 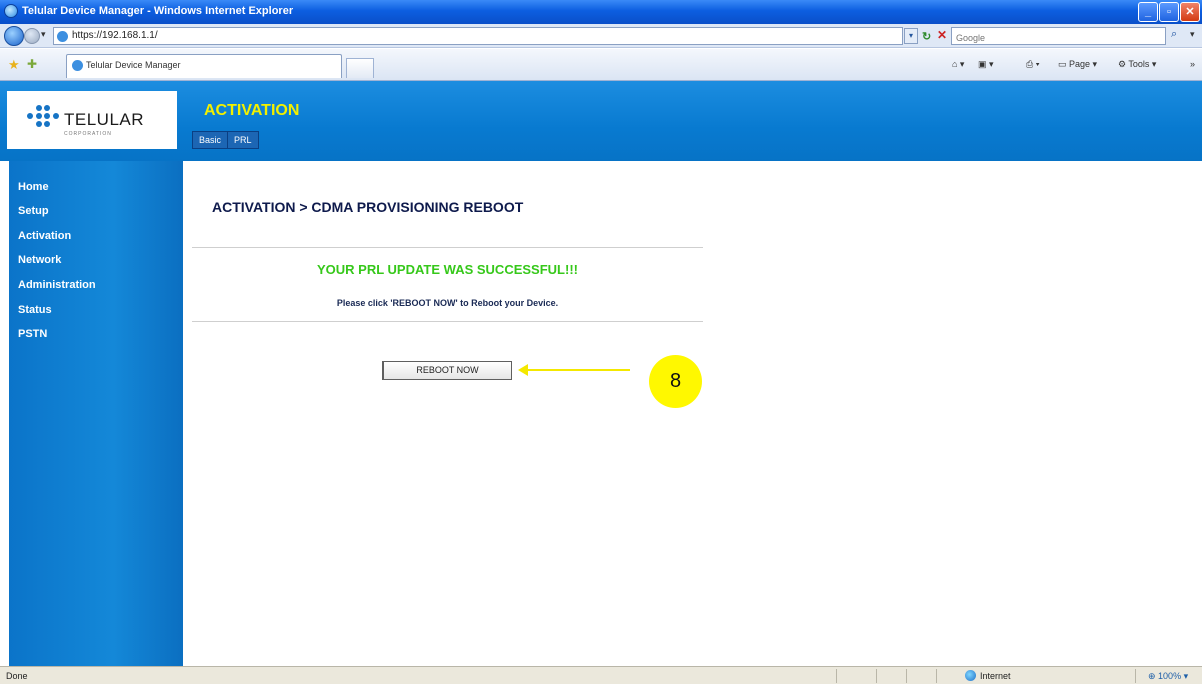 I want to click on add-favorite-icon: ✚, so click(x=32, y=64).